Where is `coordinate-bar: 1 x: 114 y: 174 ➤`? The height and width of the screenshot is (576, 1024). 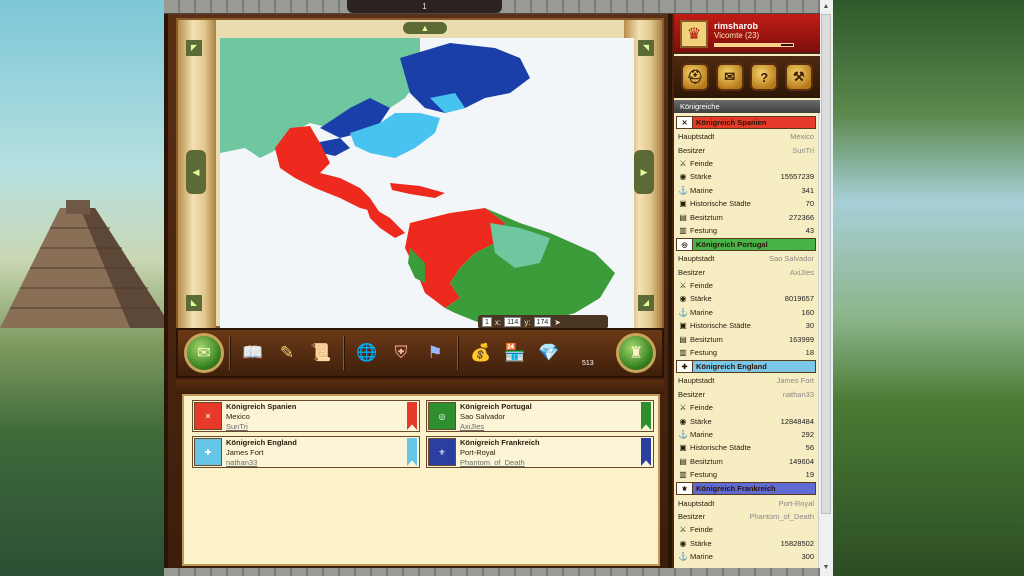 coordinate-bar: 1 x: 114 y: 174 ➤ is located at coordinates (543, 322).